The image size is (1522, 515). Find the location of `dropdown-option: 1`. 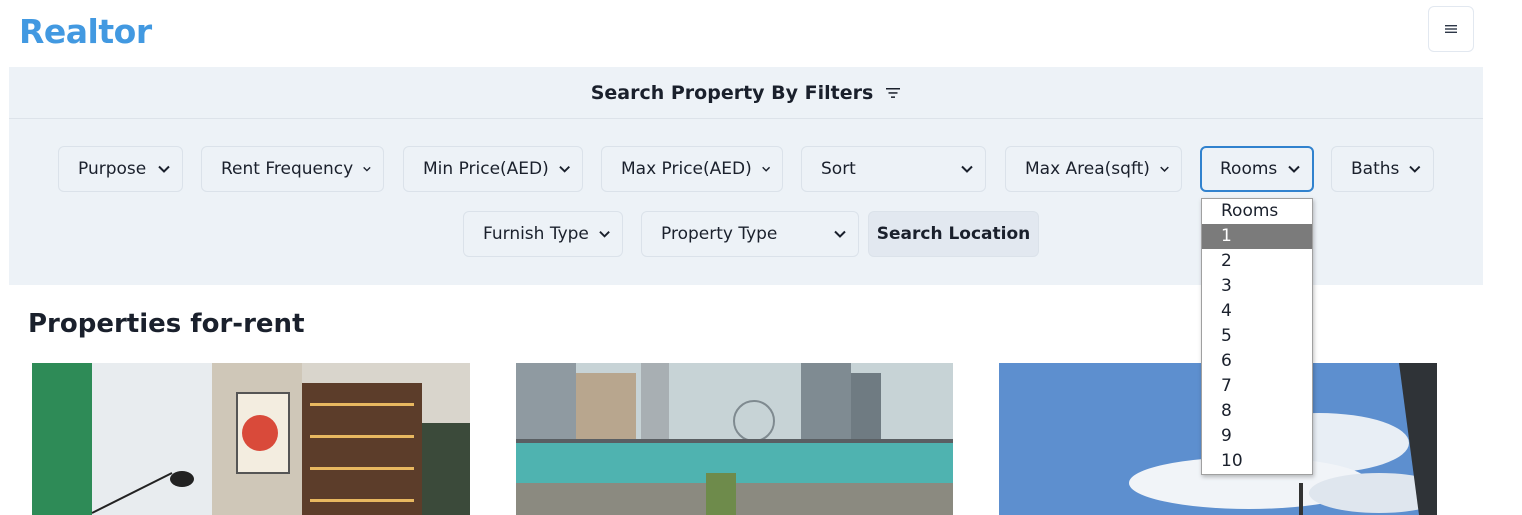

dropdown-option: 1 is located at coordinates (1257, 236).